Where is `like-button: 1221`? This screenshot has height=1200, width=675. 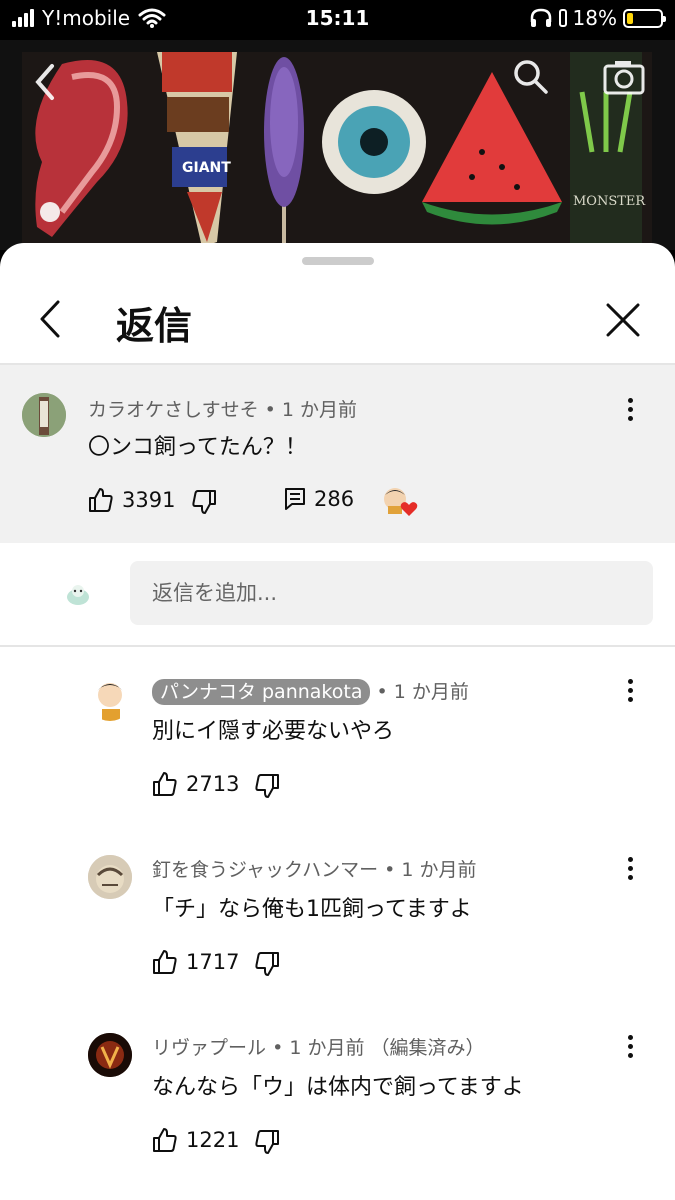
like-button: 1221 is located at coordinates (195, 1140).